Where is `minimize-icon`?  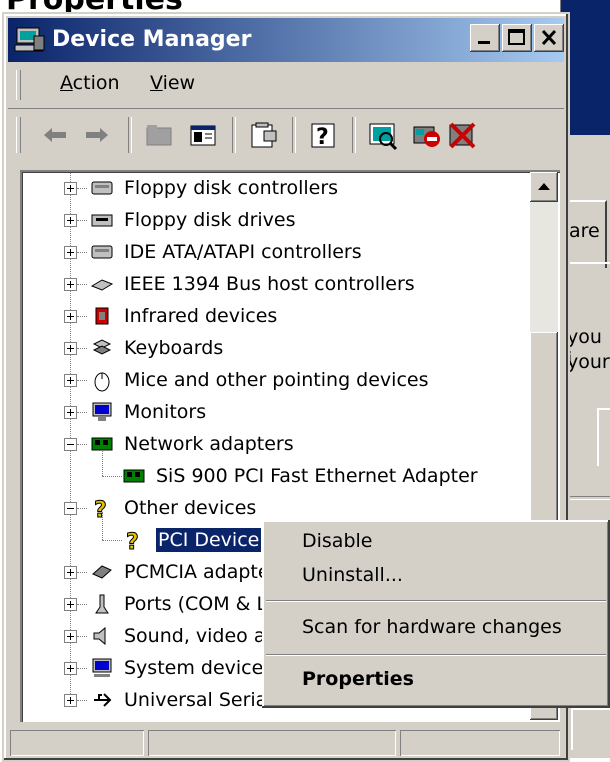
minimize-icon is located at coordinates (484, 42).